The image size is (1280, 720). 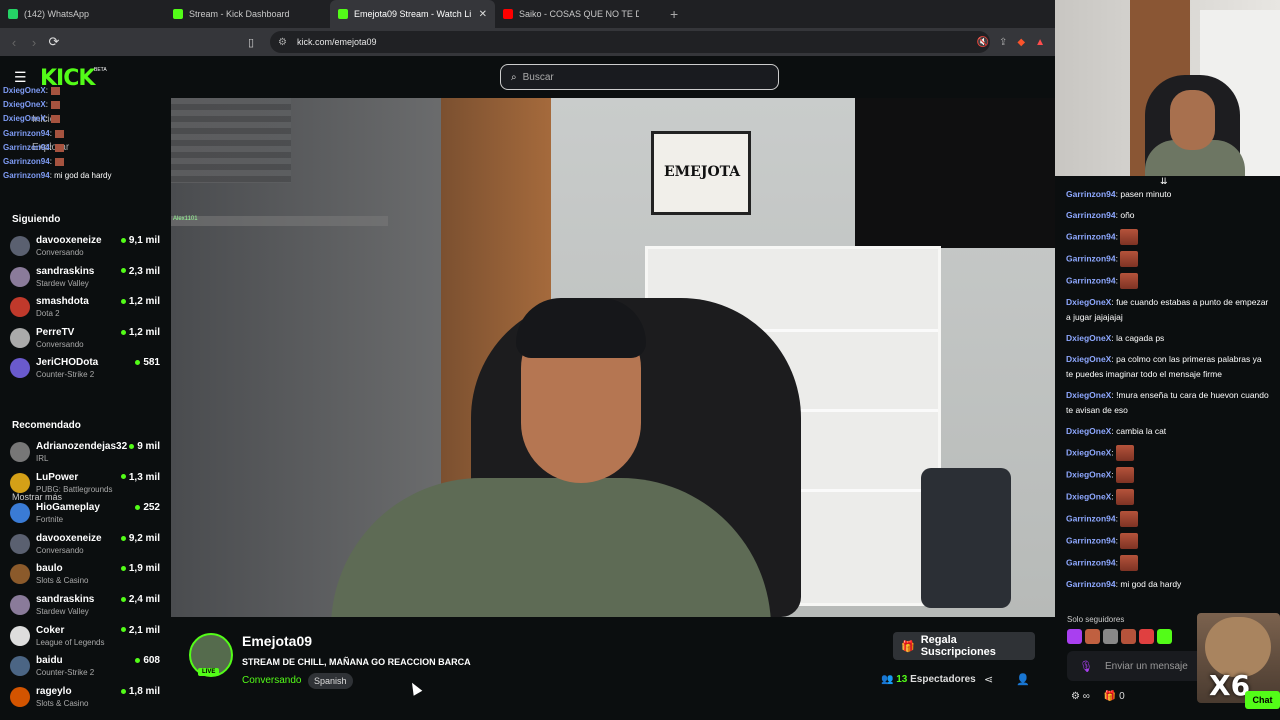 I want to click on gift-icon: 🎁, so click(x=908, y=646).